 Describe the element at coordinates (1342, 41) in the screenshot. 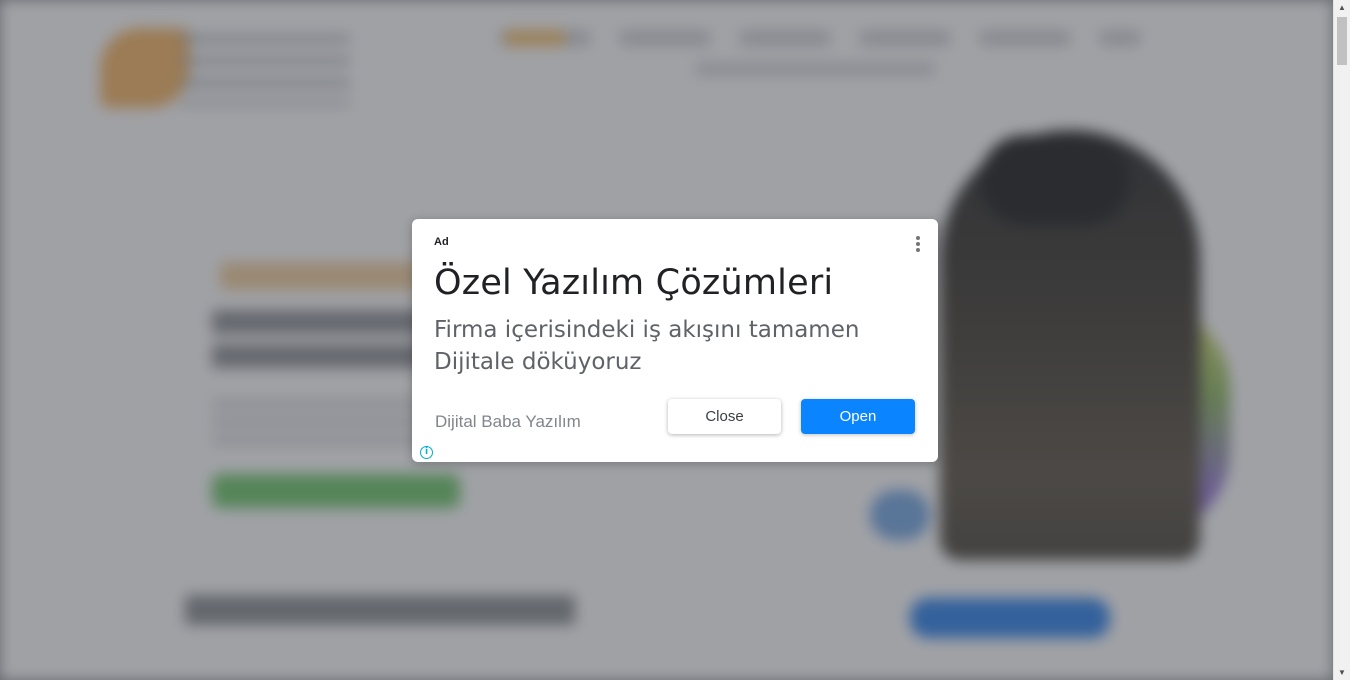

I see `scrollbar-thumb` at that location.